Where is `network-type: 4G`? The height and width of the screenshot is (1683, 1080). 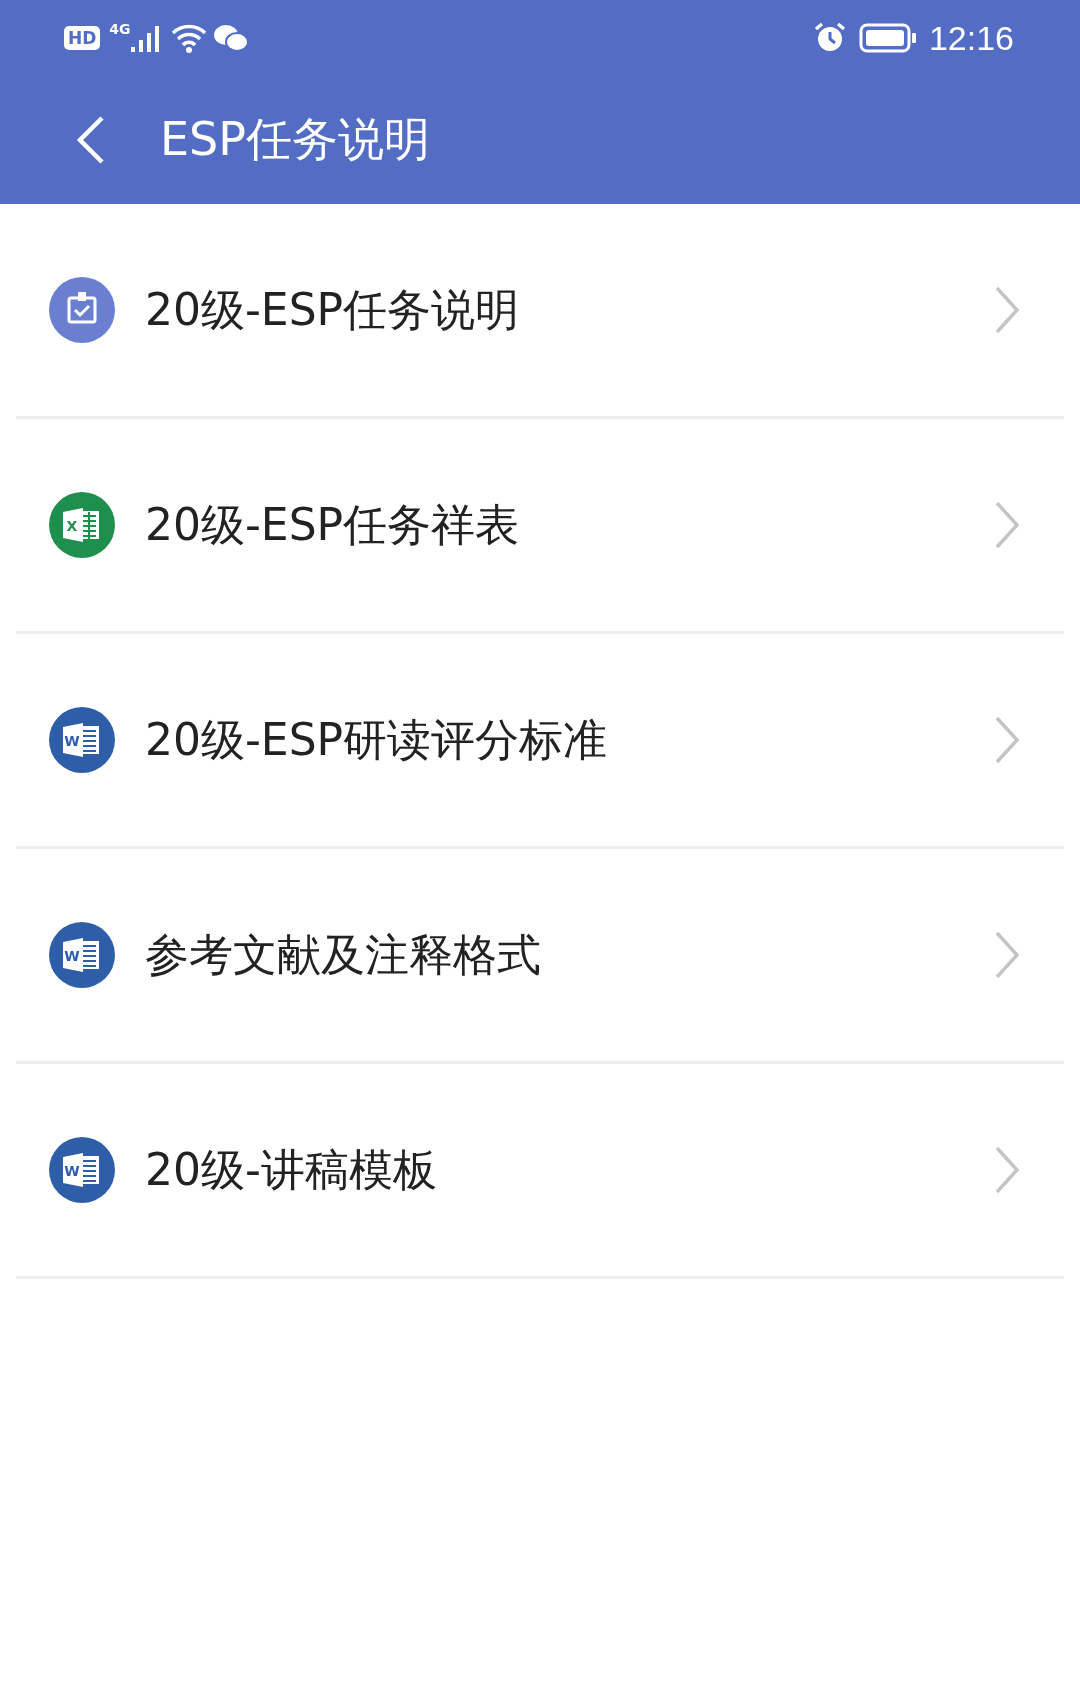
network-type: 4G is located at coordinates (120, 29).